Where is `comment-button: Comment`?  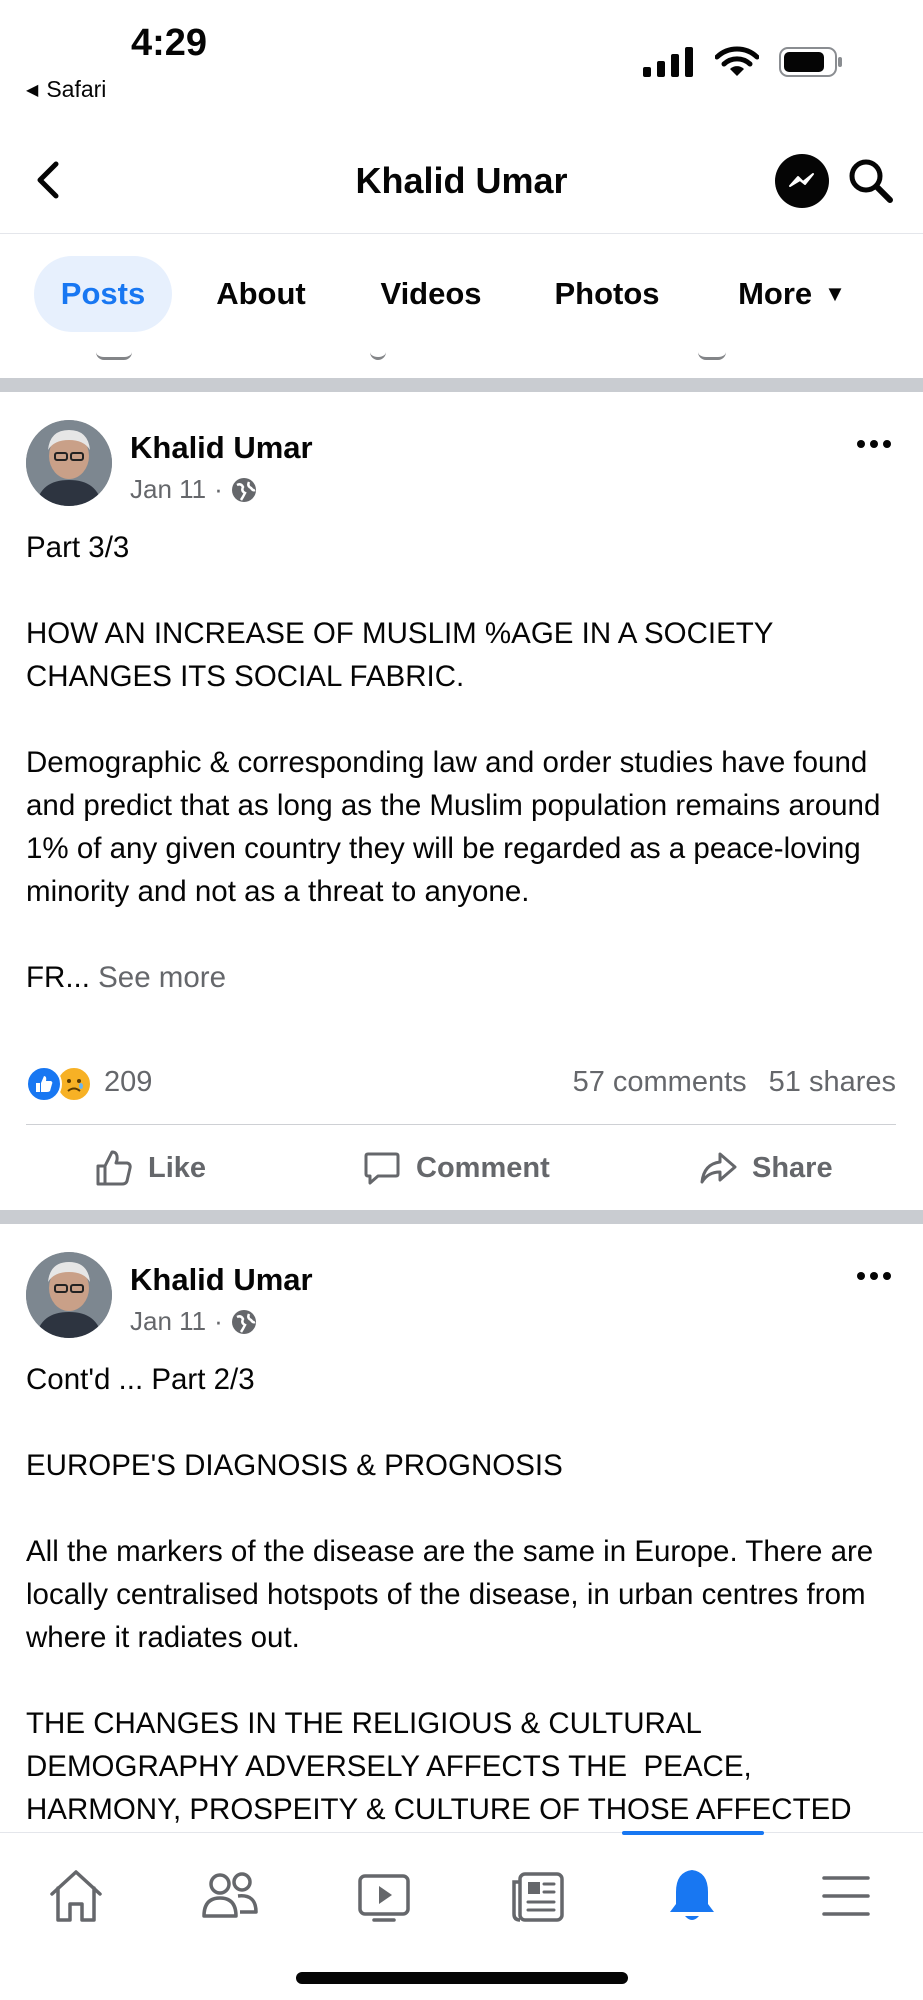
comment-button: Comment is located at coordinates (456, 1168).